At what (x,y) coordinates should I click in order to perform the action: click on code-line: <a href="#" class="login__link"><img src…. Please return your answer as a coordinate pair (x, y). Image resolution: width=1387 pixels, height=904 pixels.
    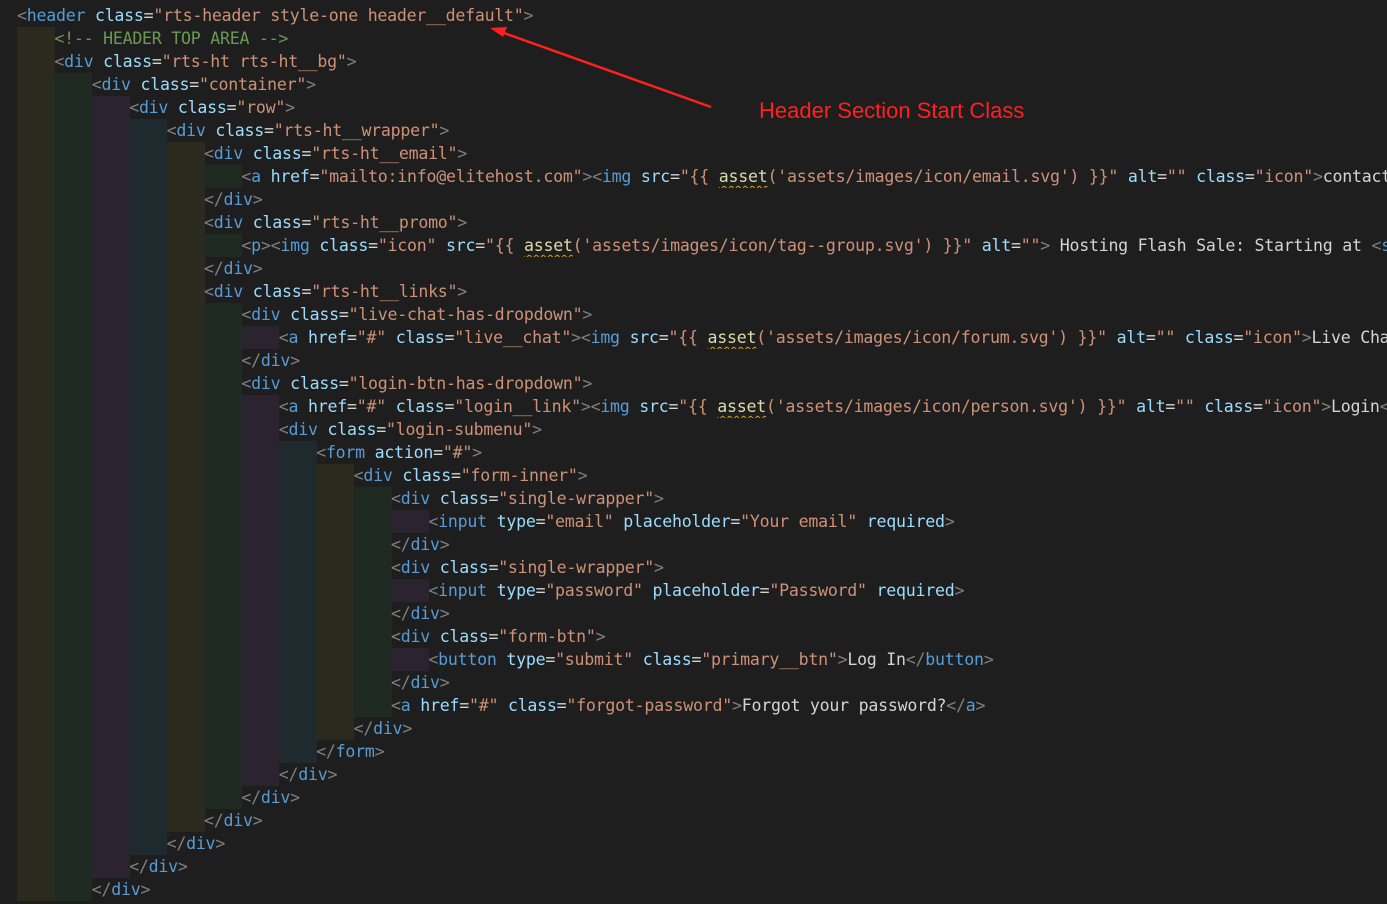
    Looking at the image, I should click on (693, 406).